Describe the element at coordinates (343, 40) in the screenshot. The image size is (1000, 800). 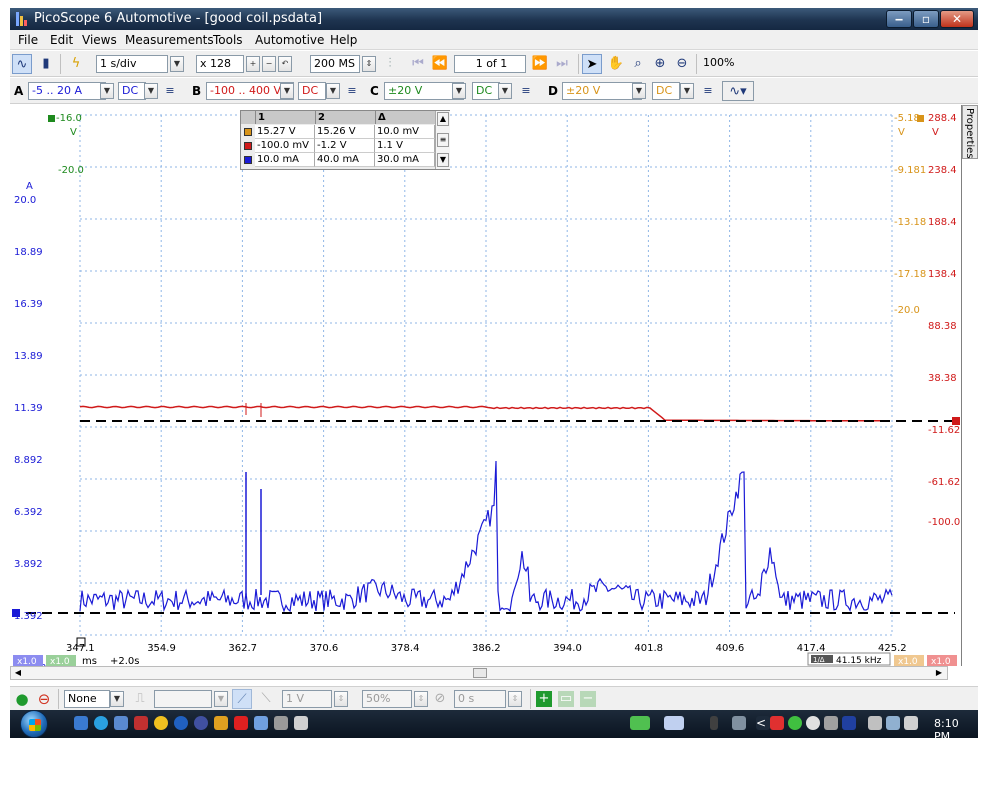
I see `menu-help: Help` at that location.